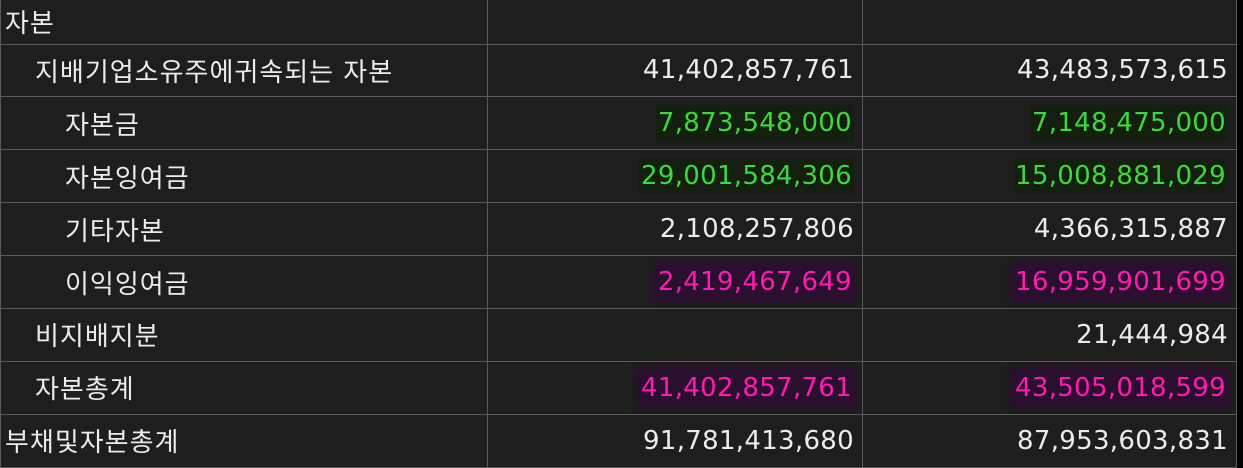  Describe the element at coordinates (244, 123) in the screenshot. I see `row-label: 자본금` at that location.